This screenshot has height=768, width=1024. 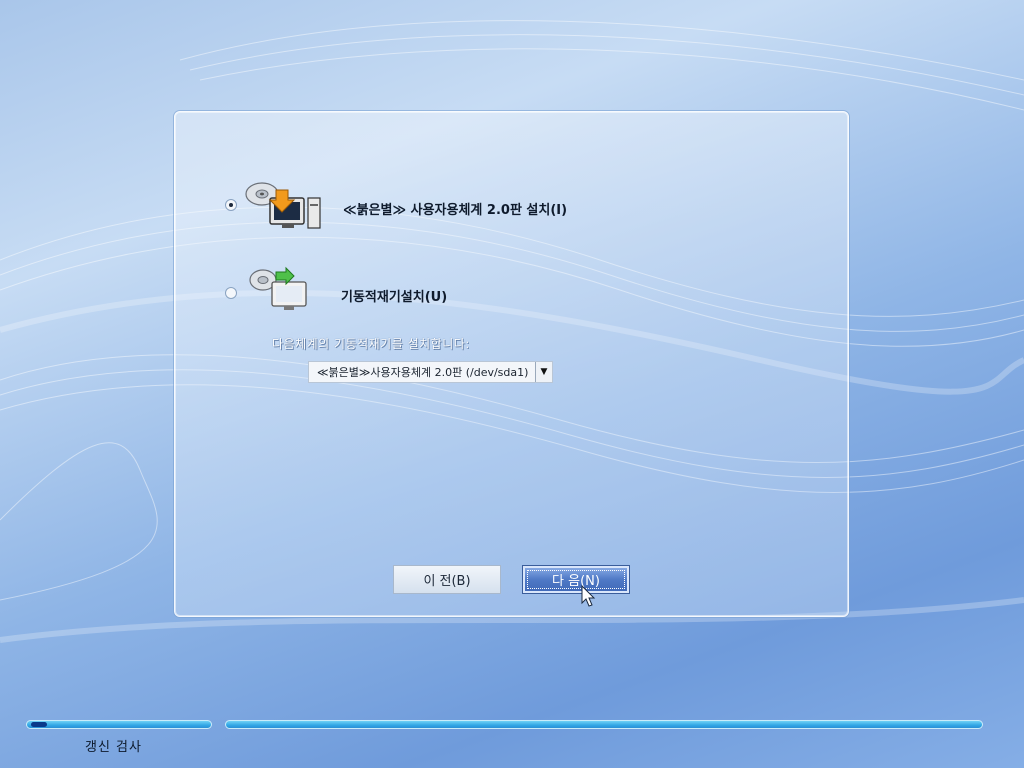 I want to click on progress-indicator, so click(x=39, y=724).